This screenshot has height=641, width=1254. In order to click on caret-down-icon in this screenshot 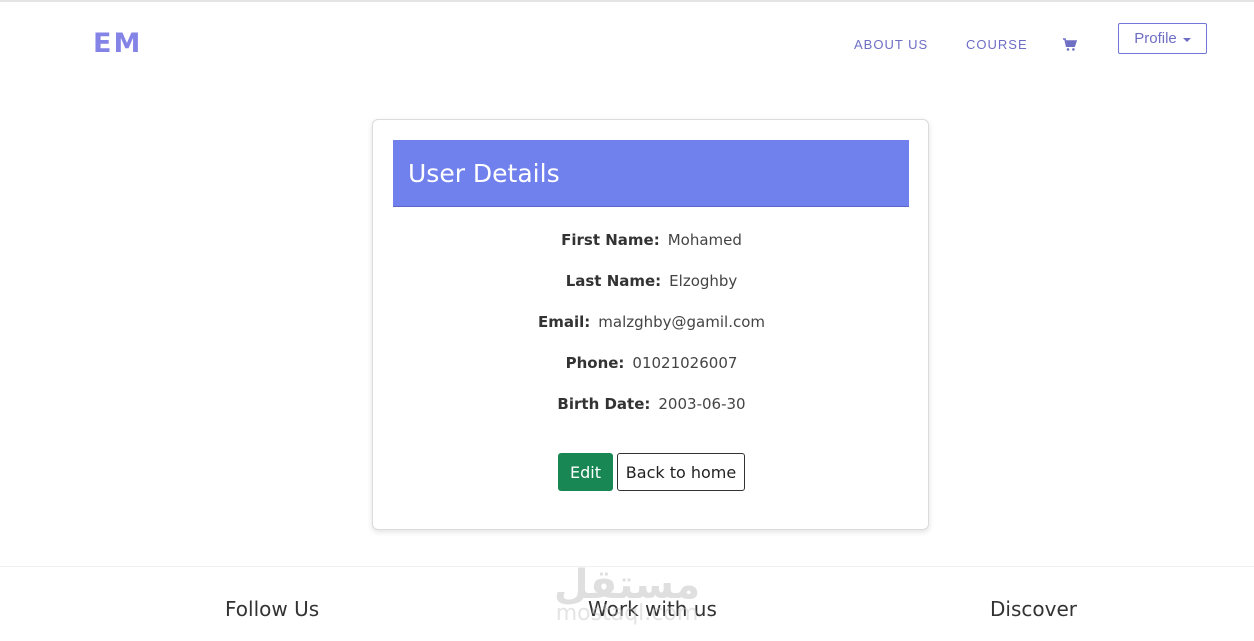, I will do `click(1186, 39)`.